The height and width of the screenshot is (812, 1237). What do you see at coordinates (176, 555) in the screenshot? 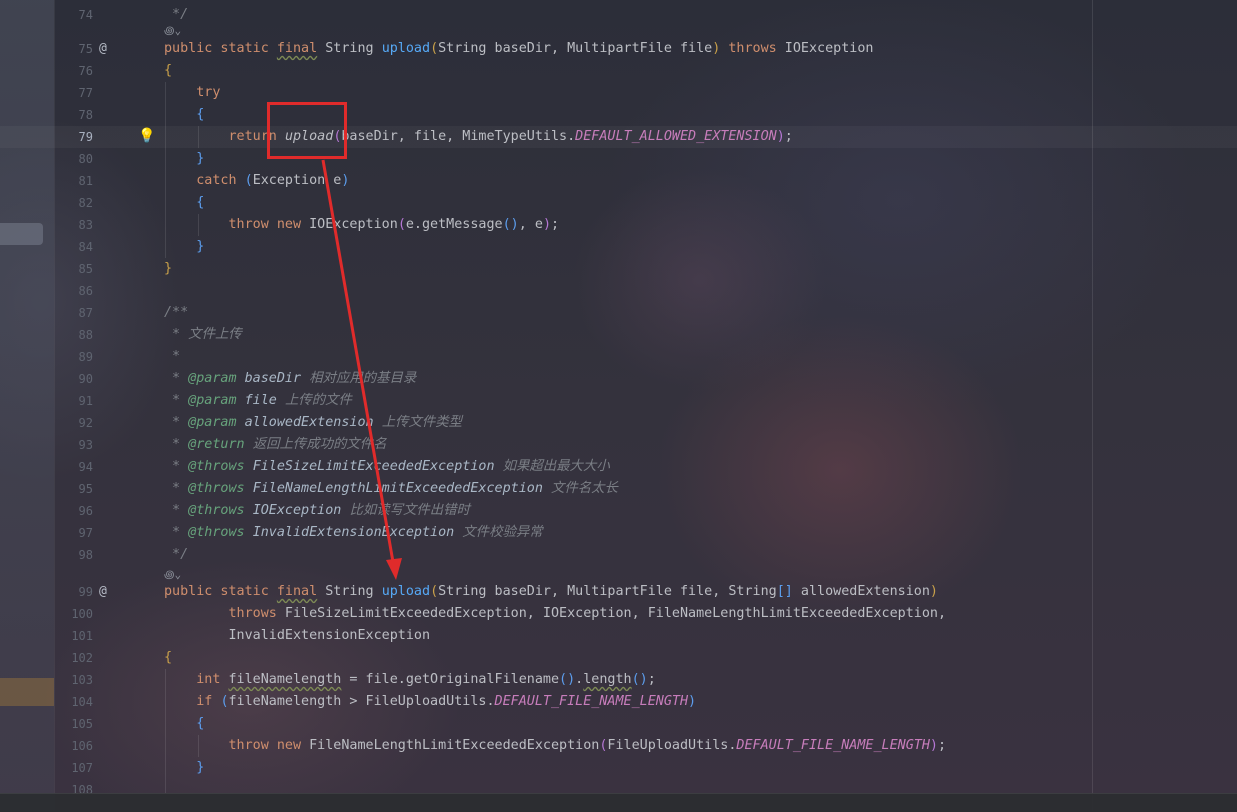
I see `code-text: */` at bounding box center [176, 555].